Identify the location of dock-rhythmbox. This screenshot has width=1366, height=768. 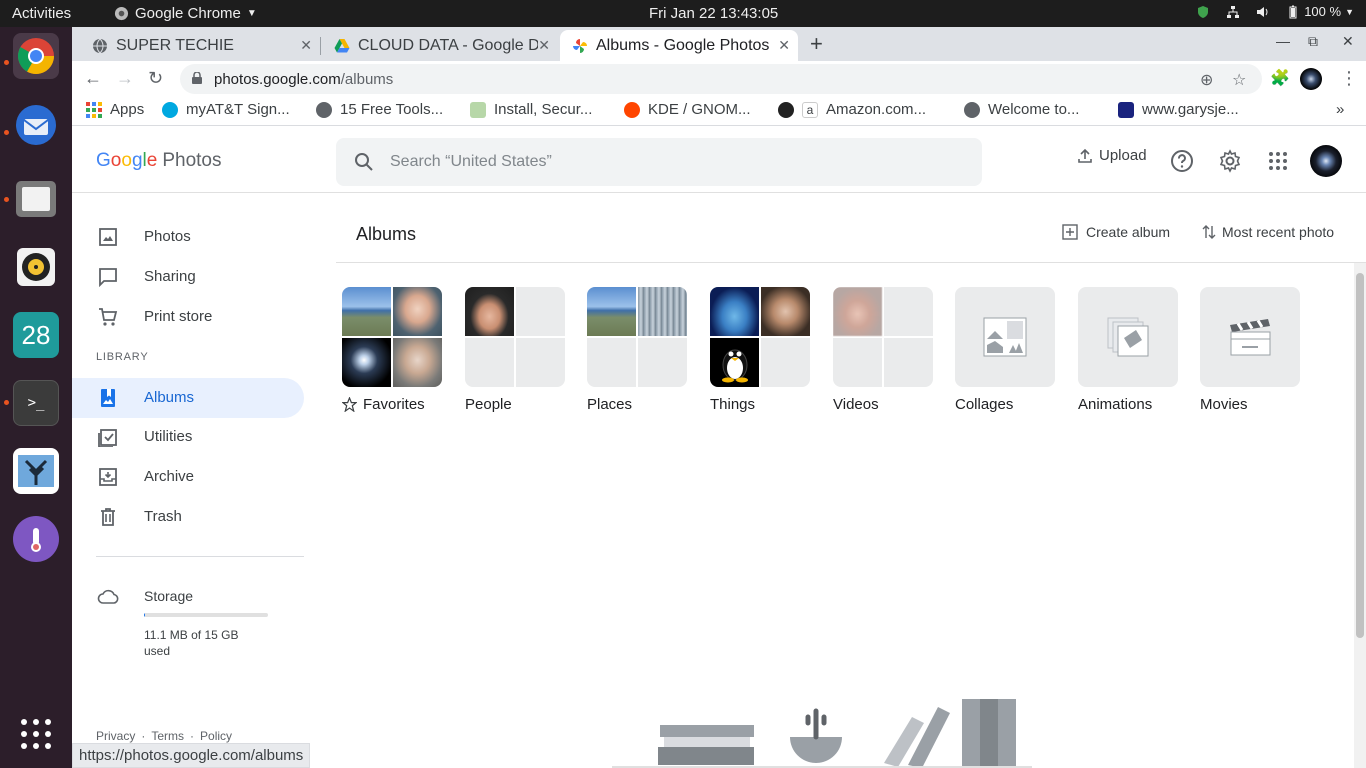
(36, 267).